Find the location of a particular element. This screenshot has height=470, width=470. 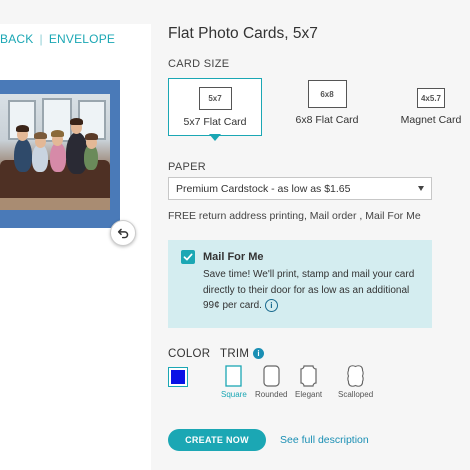

square-trim-icon is located at coordinates (234, 376).